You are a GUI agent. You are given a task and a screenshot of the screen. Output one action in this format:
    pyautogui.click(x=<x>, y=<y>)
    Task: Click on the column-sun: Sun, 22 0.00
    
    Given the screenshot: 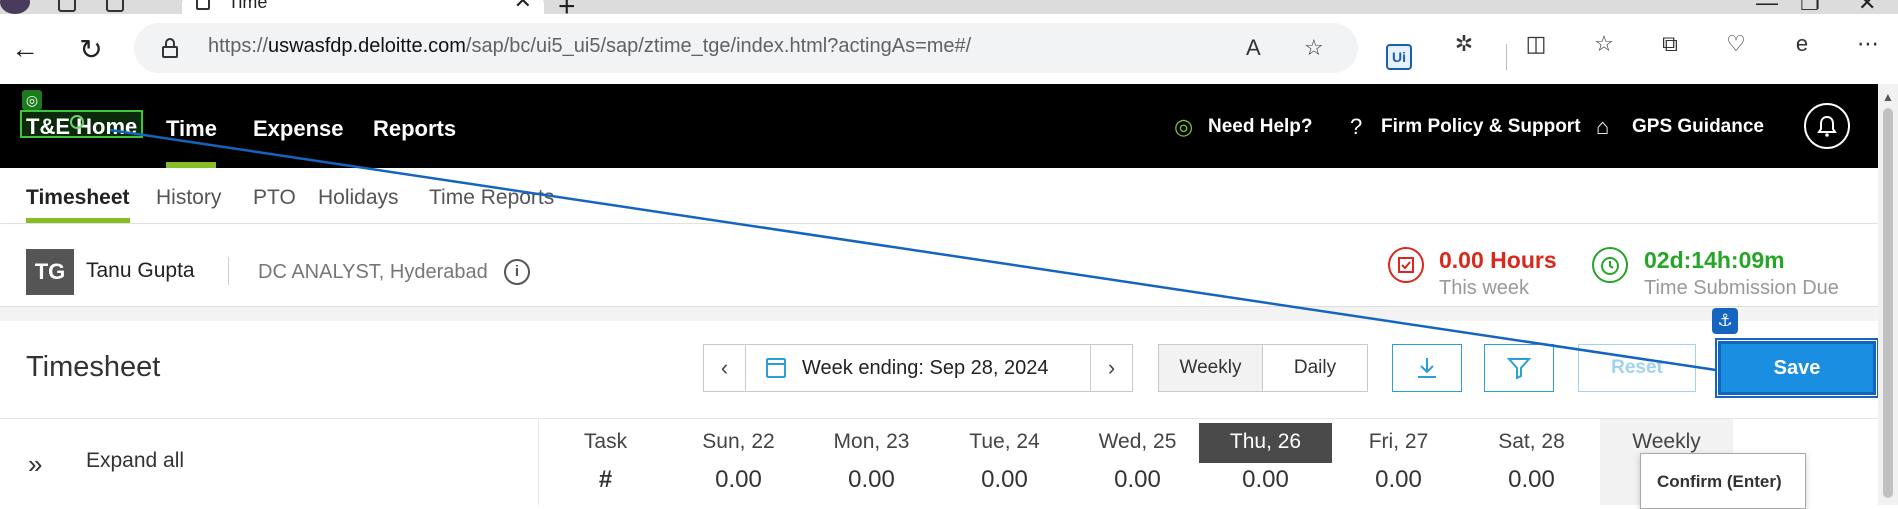 What is the action you would take?
    pyautogui.click(x=738, y=462)
    